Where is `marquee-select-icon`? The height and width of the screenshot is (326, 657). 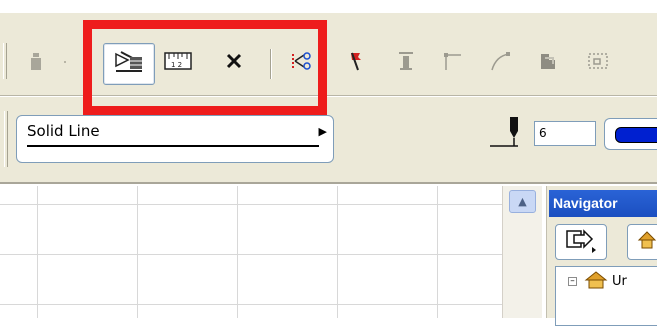 marquee-select-icon is located at coordinates (598, 63).